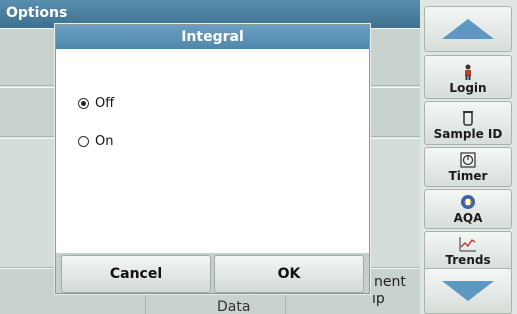  Describe the element at coordinates (37, 13) in the screenshot. I see `window-title: Options` at that location.